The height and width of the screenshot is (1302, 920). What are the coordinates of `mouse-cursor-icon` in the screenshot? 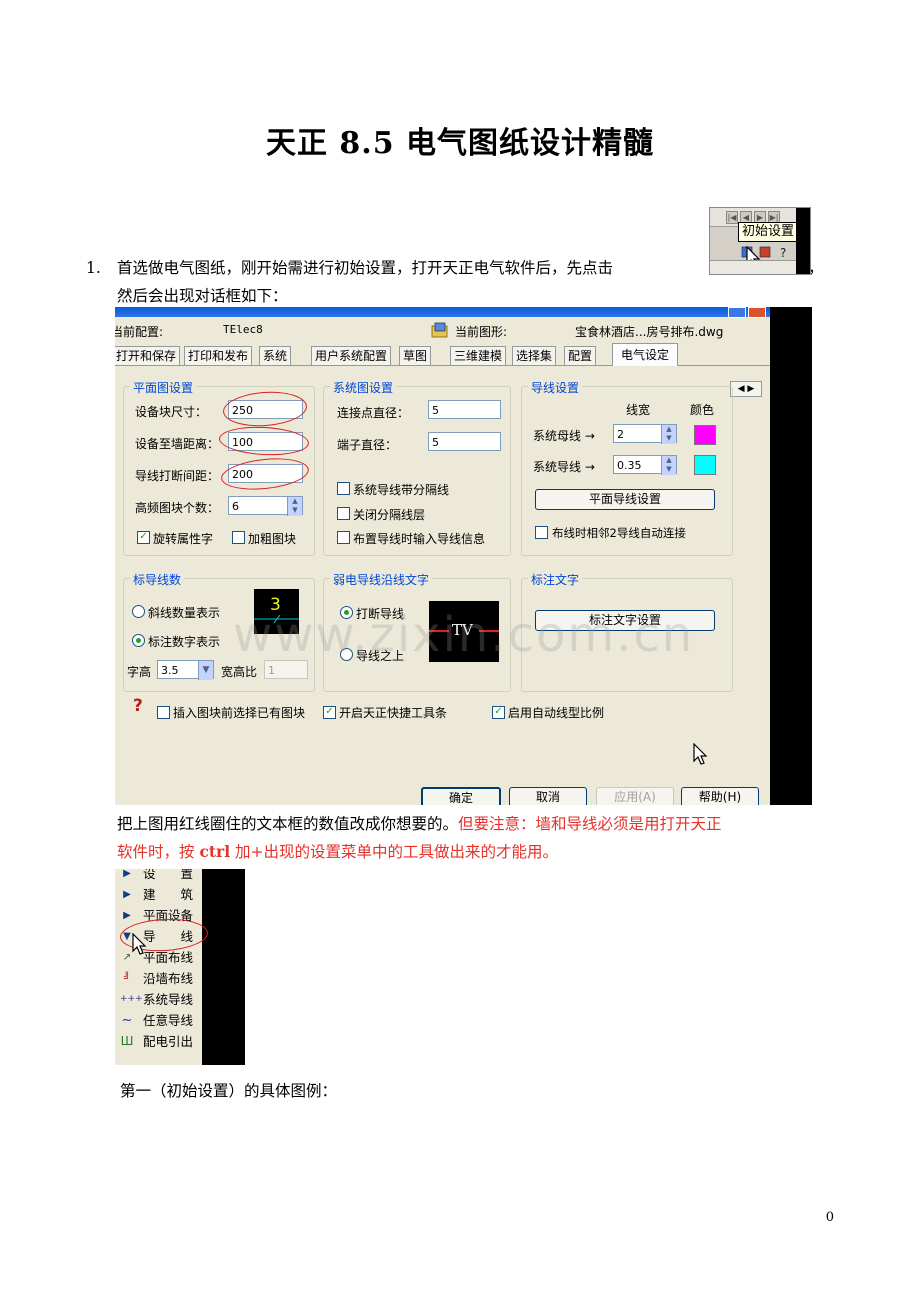 It's located at (700, 754).